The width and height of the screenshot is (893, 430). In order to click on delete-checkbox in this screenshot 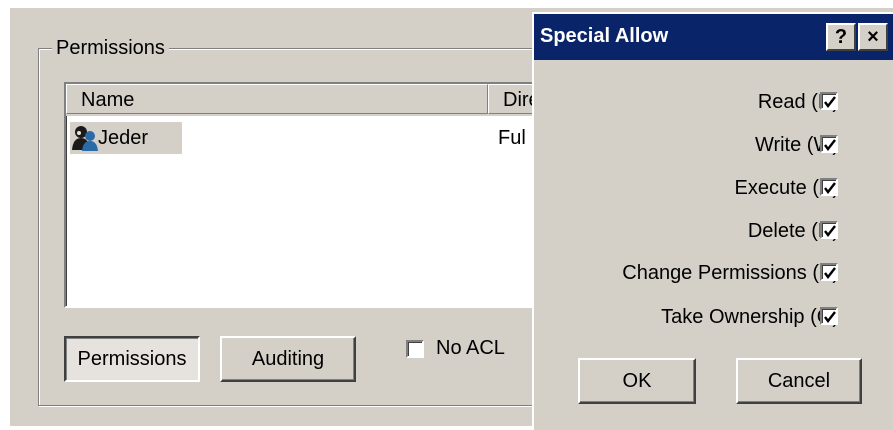, I will do `click(829, 230)`.